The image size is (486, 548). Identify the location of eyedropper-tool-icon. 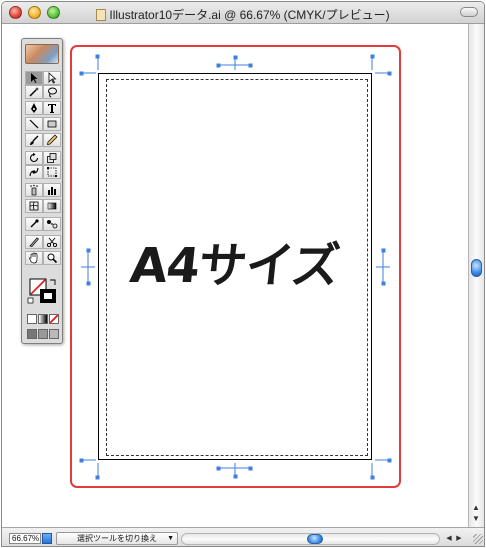
(34, 224).